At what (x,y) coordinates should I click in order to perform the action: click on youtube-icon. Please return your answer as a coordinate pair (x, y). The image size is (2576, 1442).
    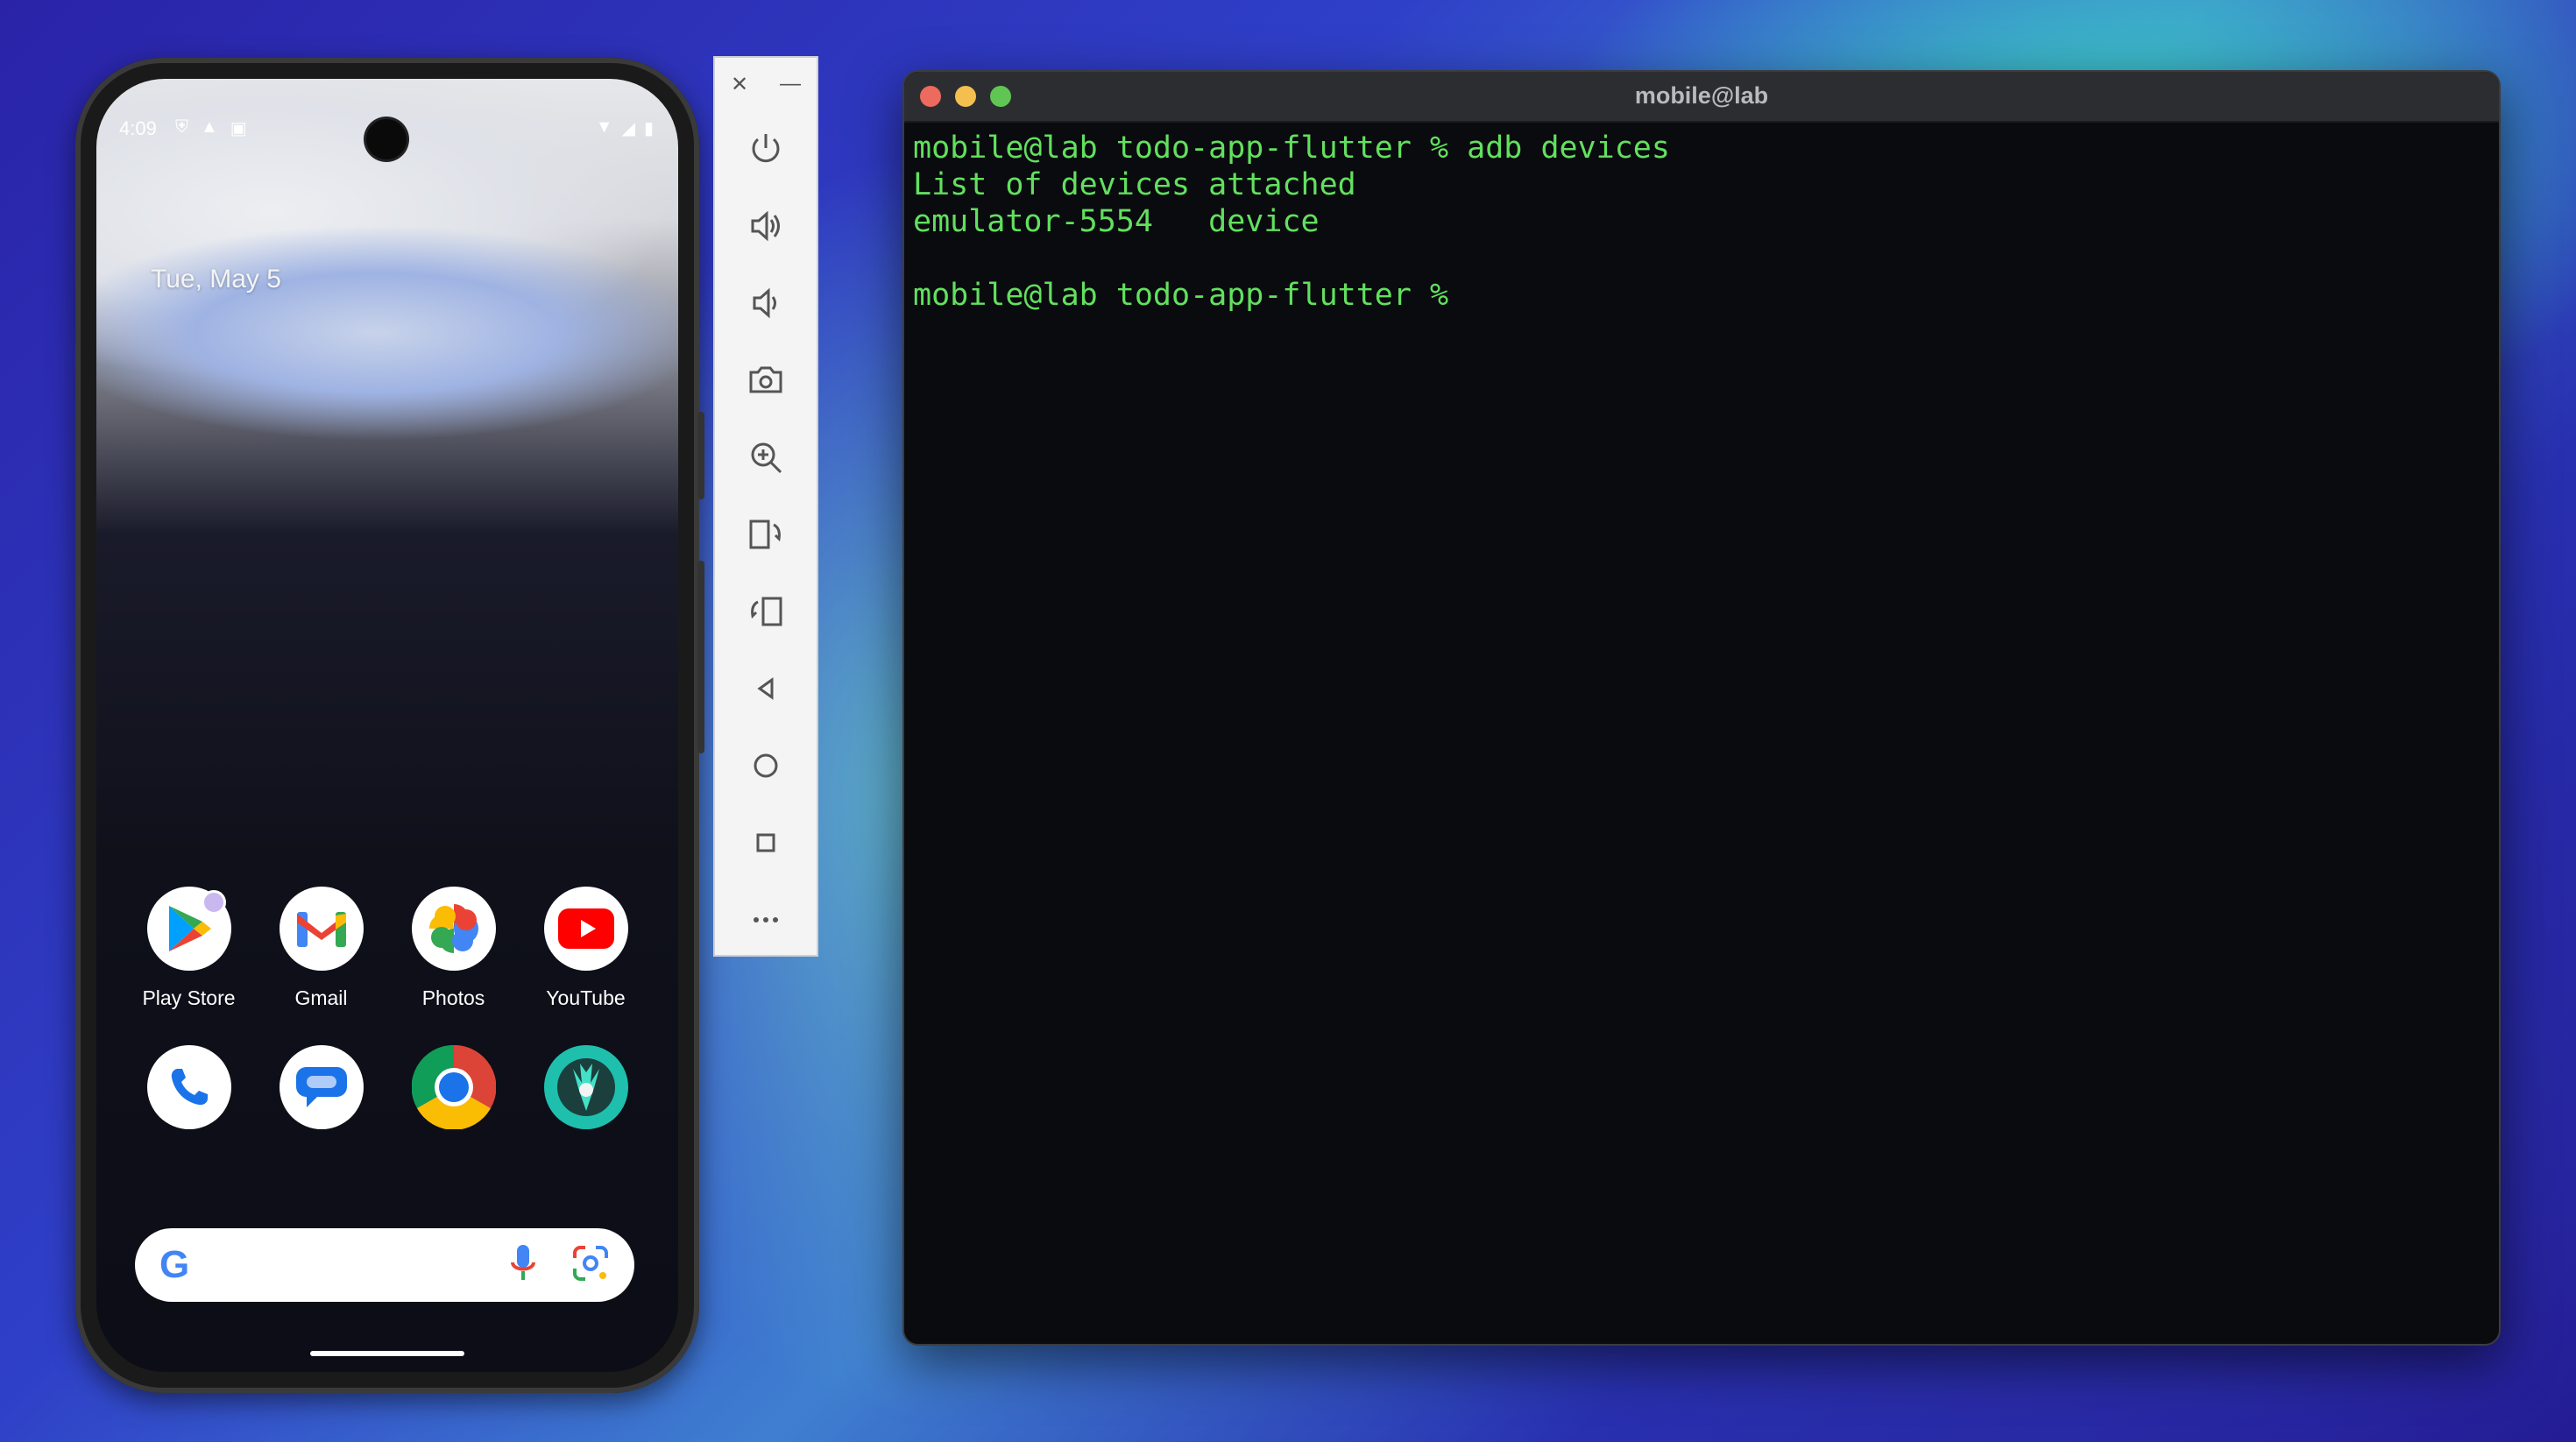
    Looking at the image, I should click on (585, 929).